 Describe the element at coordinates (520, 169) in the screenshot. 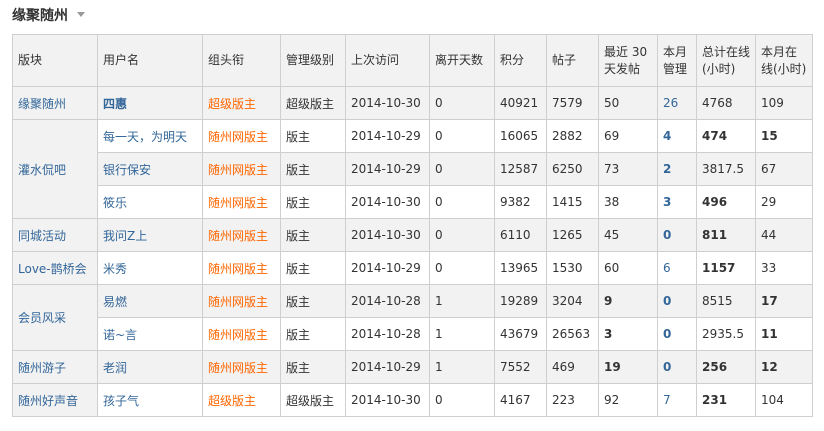

I see `points-cell: 12587` at that location.